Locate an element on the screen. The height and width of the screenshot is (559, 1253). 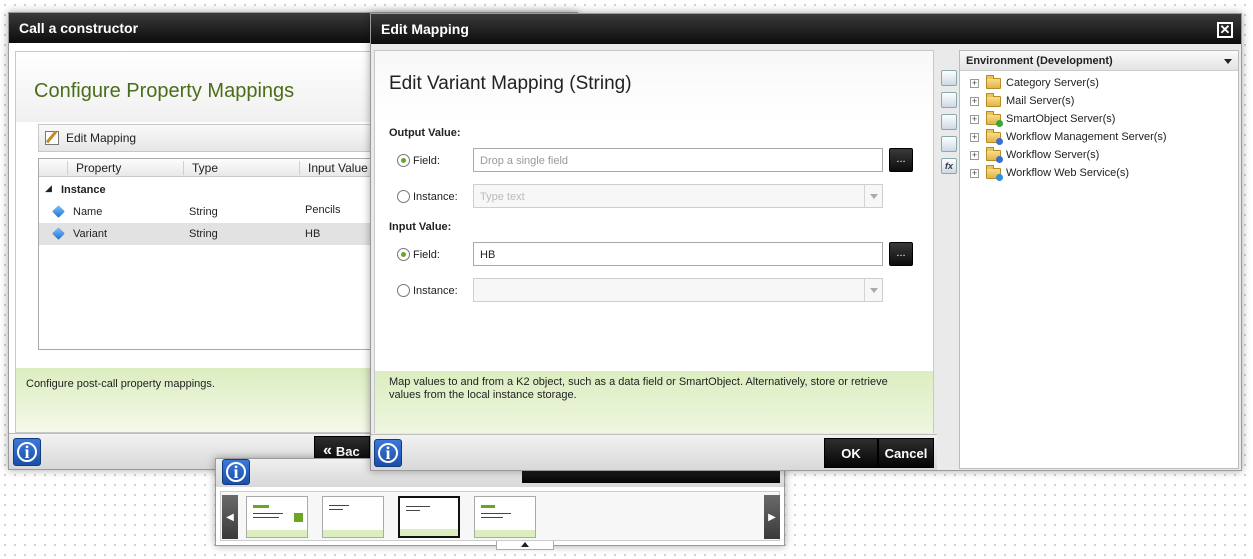
input-section-label: Input Value: is located at coordinates (420, 227).